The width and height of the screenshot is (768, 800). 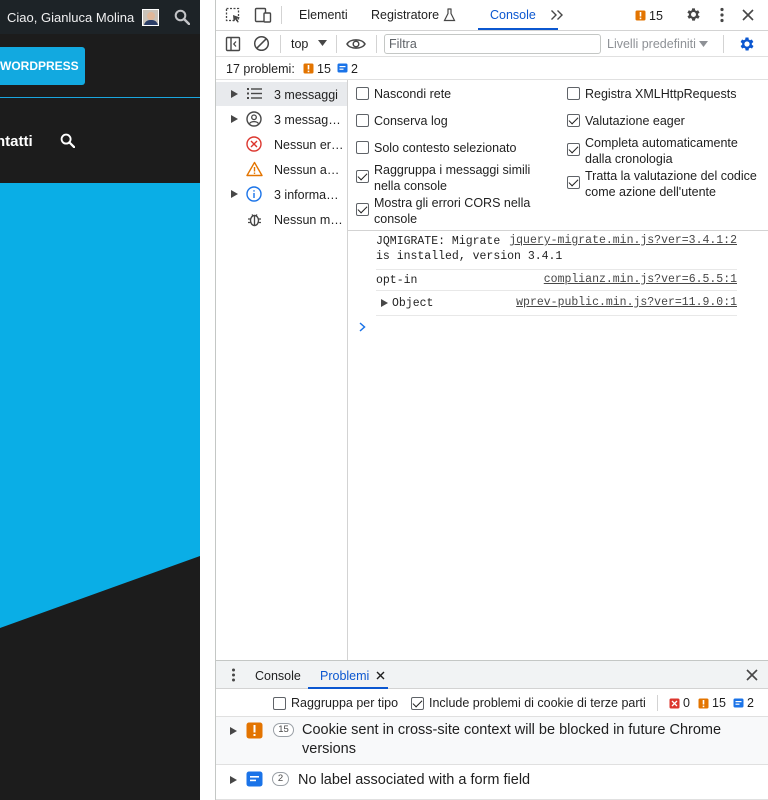 I want to click on sidebar-item-label: Nessun avviso, so click(x=309, y=170).